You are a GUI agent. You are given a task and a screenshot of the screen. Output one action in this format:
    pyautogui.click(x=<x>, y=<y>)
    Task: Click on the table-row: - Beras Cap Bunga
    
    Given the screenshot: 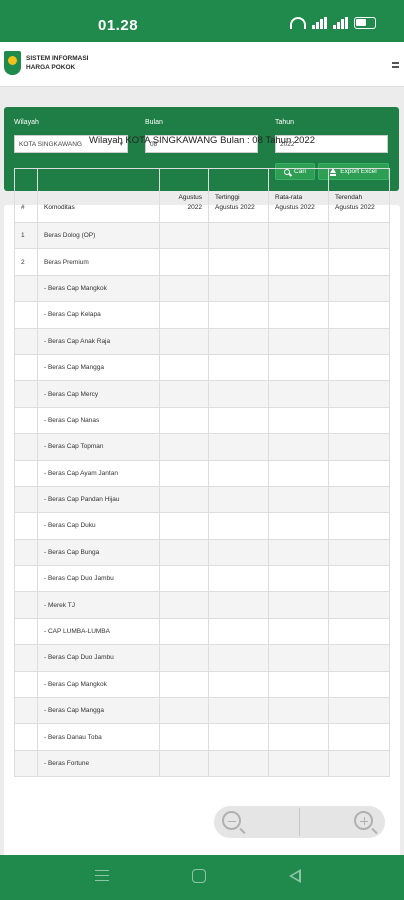 What is the action you would take?
    pyautogui.click(x=202, y=552)
    